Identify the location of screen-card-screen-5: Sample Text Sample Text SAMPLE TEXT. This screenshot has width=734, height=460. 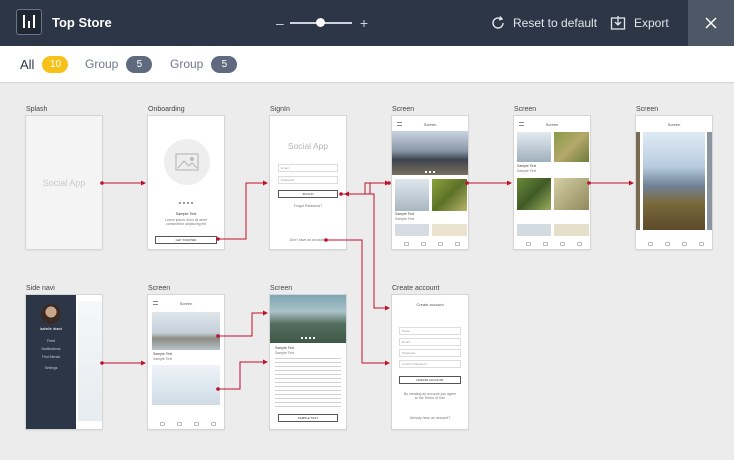
(308, 362).